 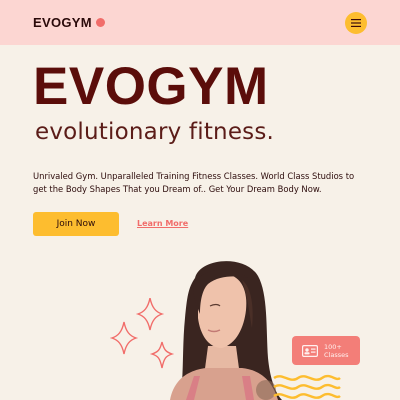 What do you see at coordinates (155, 132) in the screenshot?
I see `hero-subtitle: evolutionary fitness.` at bounding box center [155, 132].